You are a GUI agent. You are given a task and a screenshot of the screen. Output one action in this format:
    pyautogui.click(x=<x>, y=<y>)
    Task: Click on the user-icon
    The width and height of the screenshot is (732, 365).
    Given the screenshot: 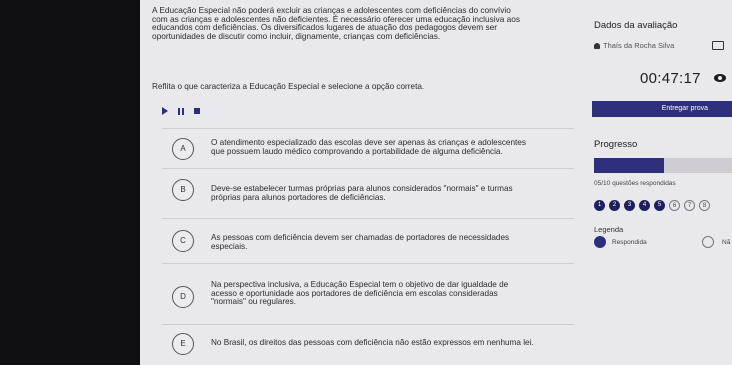 What is the action you would take?
    pyautogui.click(x=597, y=45)
    